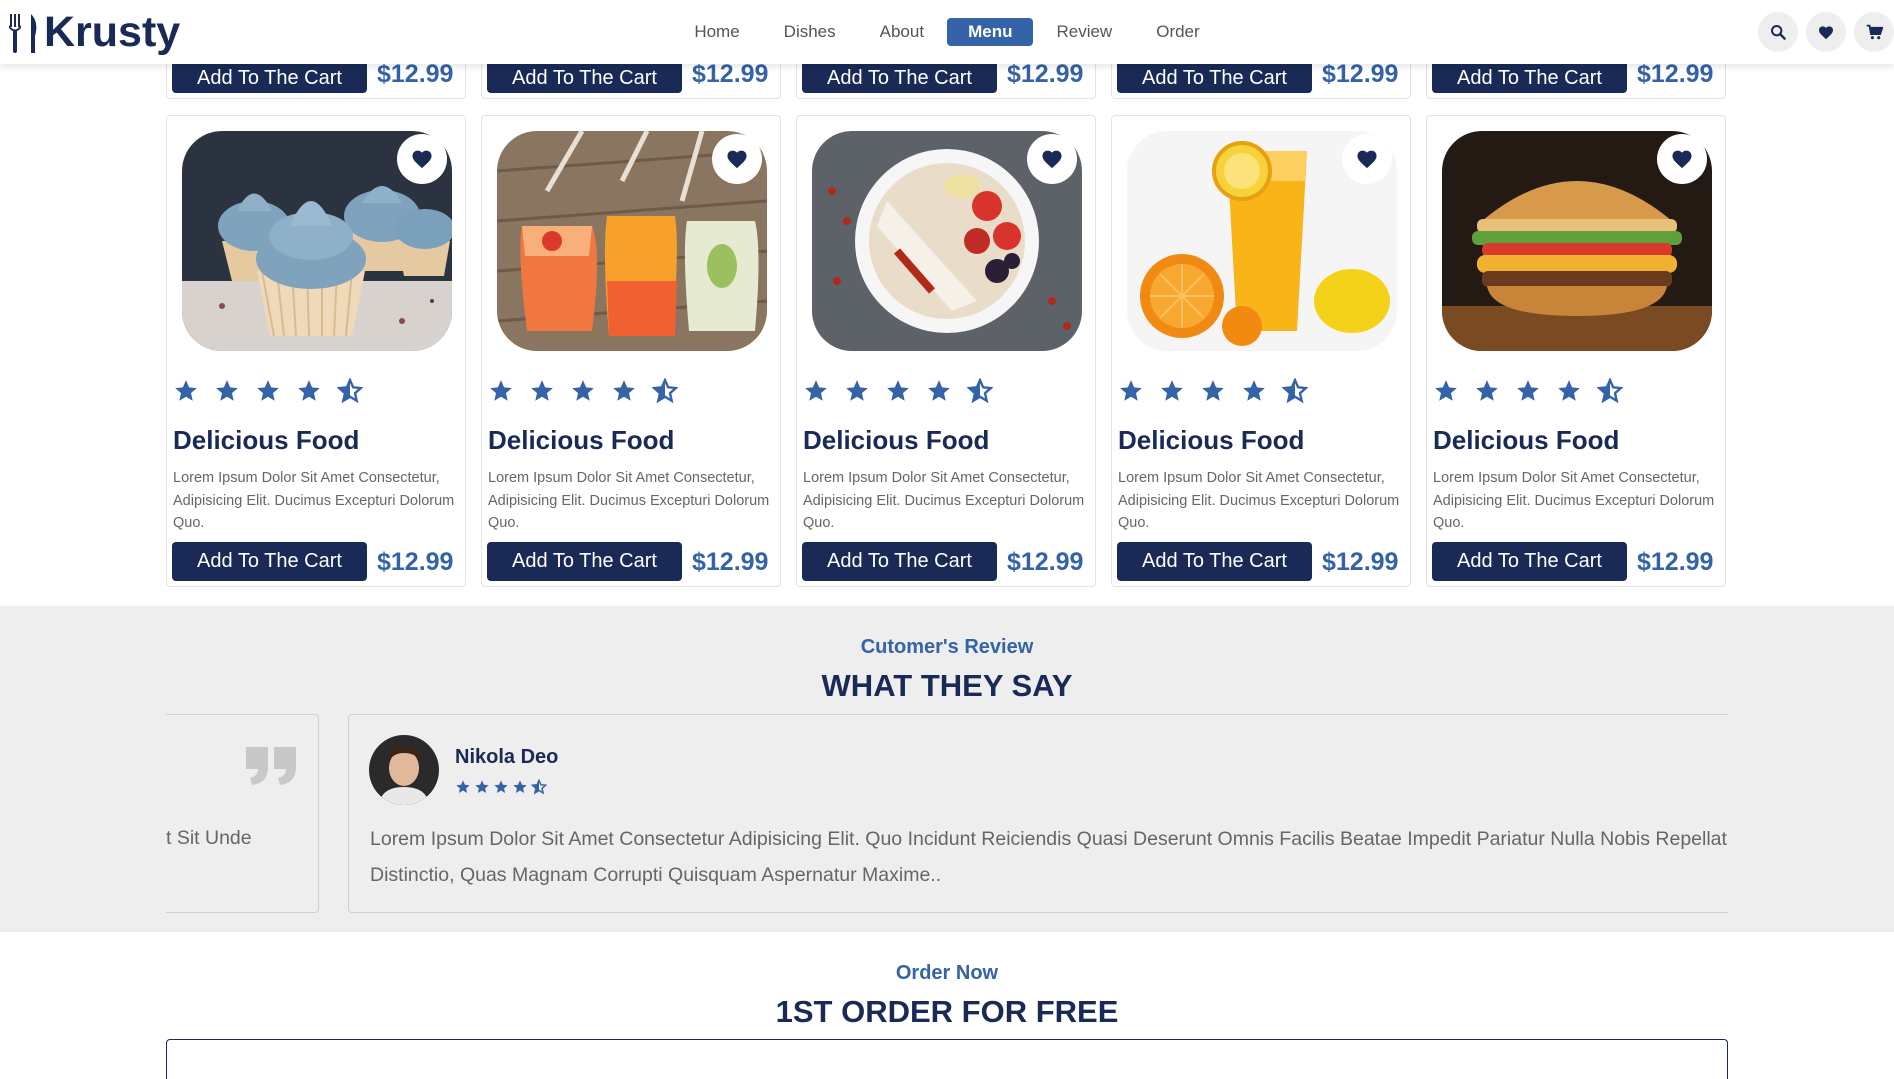 Image resolution: width=1894 pixels, height=1079 pixels. Describe the element at coordinates (902, 32) in the screenshot. I see `nav-about: About` at that location.